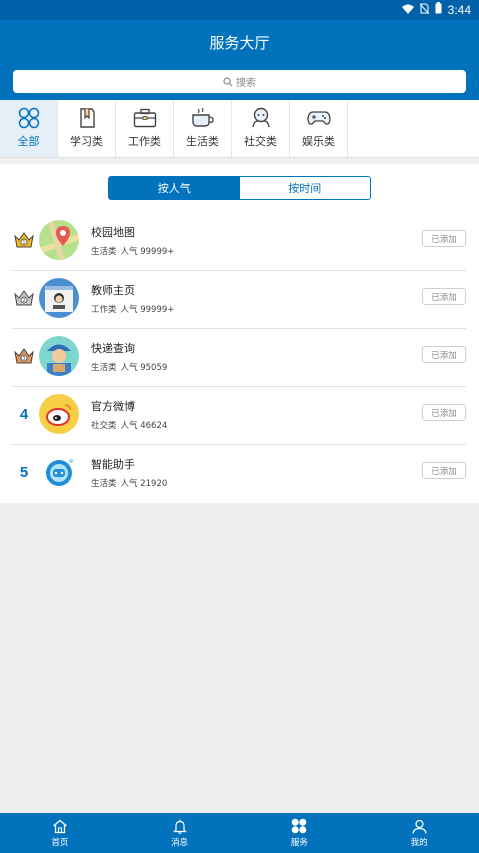 The width and height of the screenshot is (479, 853). What do you see at coordinates (239, 300) in the screenshot?
I see `list-item: 2 教师主页 工作类 人气 99999+ 已添加` at bounding box center [239, 300].